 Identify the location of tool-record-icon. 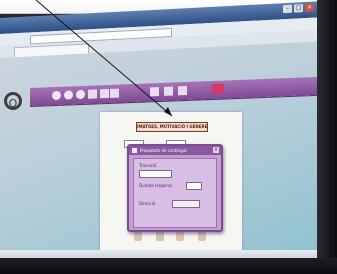
(218, 89).